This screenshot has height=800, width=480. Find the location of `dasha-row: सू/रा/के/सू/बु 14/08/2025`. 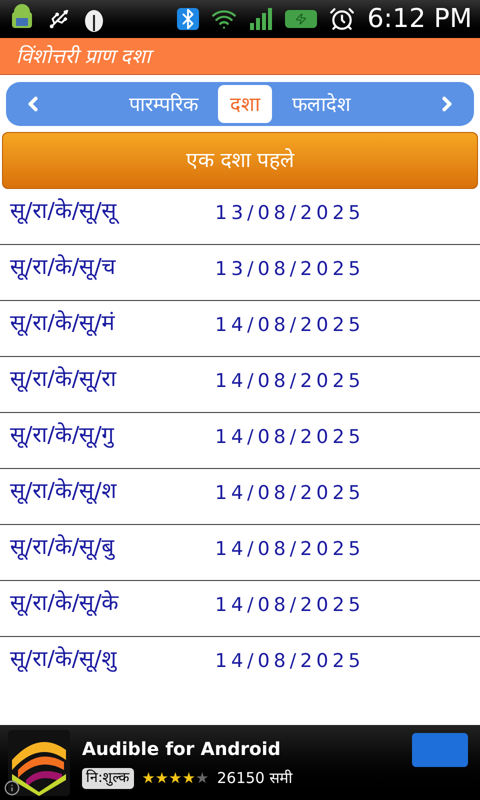

dasha-row: सू/रा/के/सू/बु 14/08/2025 is located at coordinates (240, 553).